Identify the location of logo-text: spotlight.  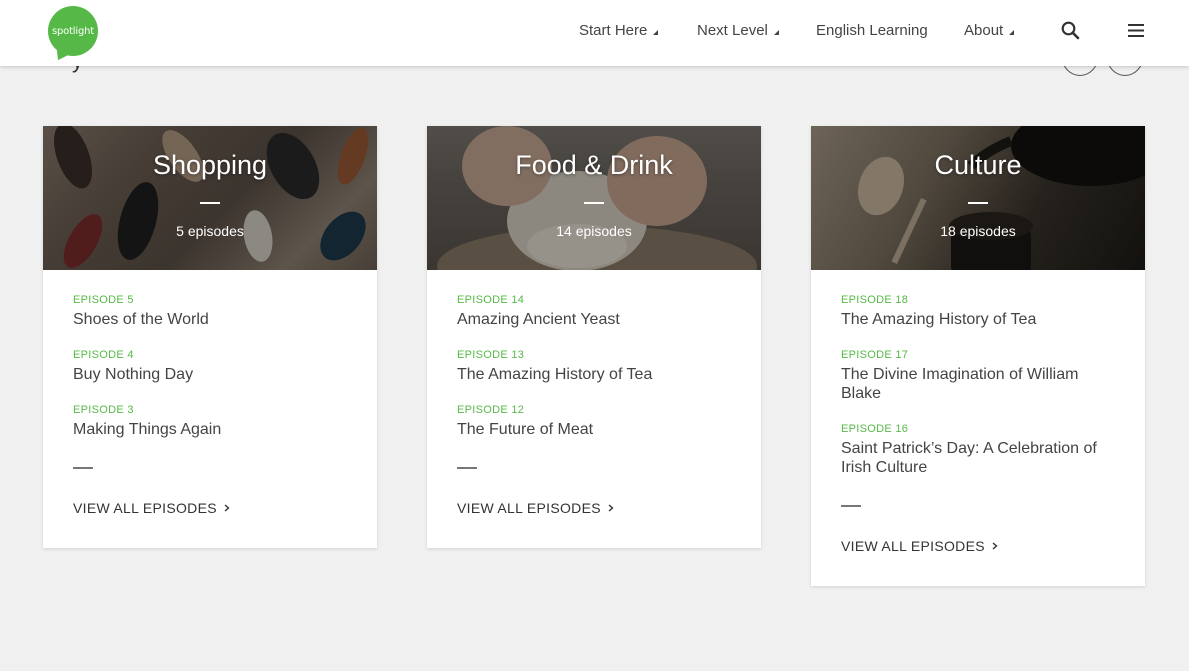
(73, 31).